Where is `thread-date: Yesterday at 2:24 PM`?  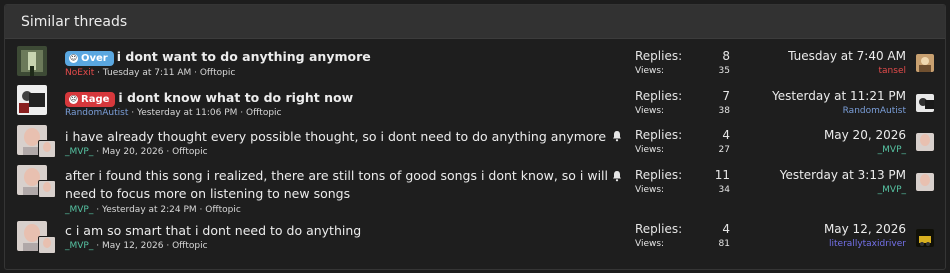 thread-date: Yesterday at 2:24 PM is located at coordinates (149, 210).